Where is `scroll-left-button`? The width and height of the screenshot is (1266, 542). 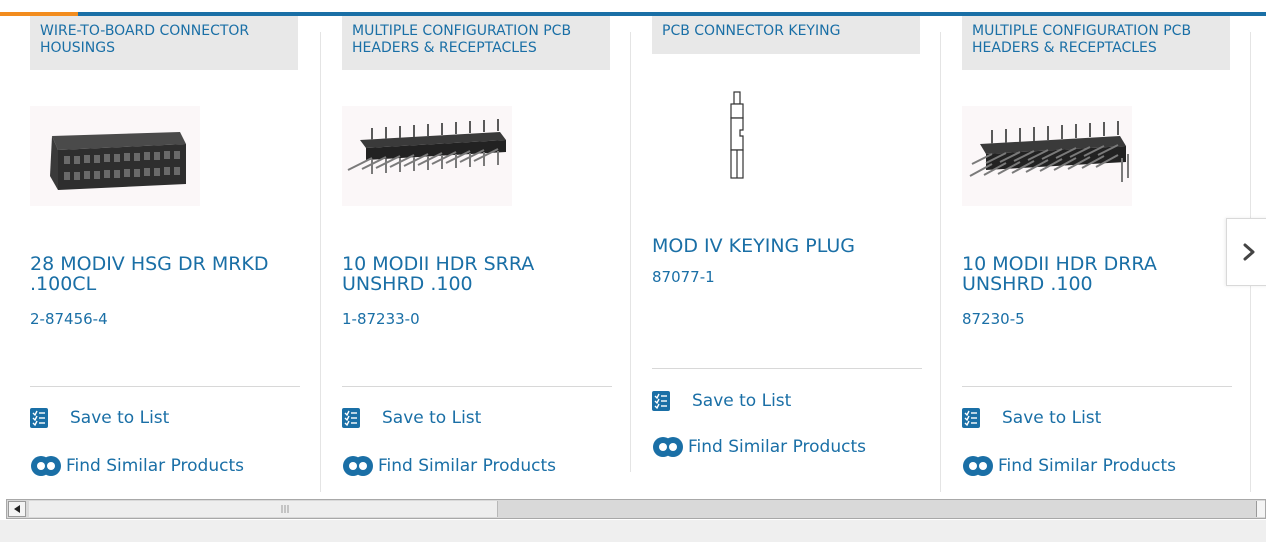
scroll-left-button is located at coordinates (17, 509).